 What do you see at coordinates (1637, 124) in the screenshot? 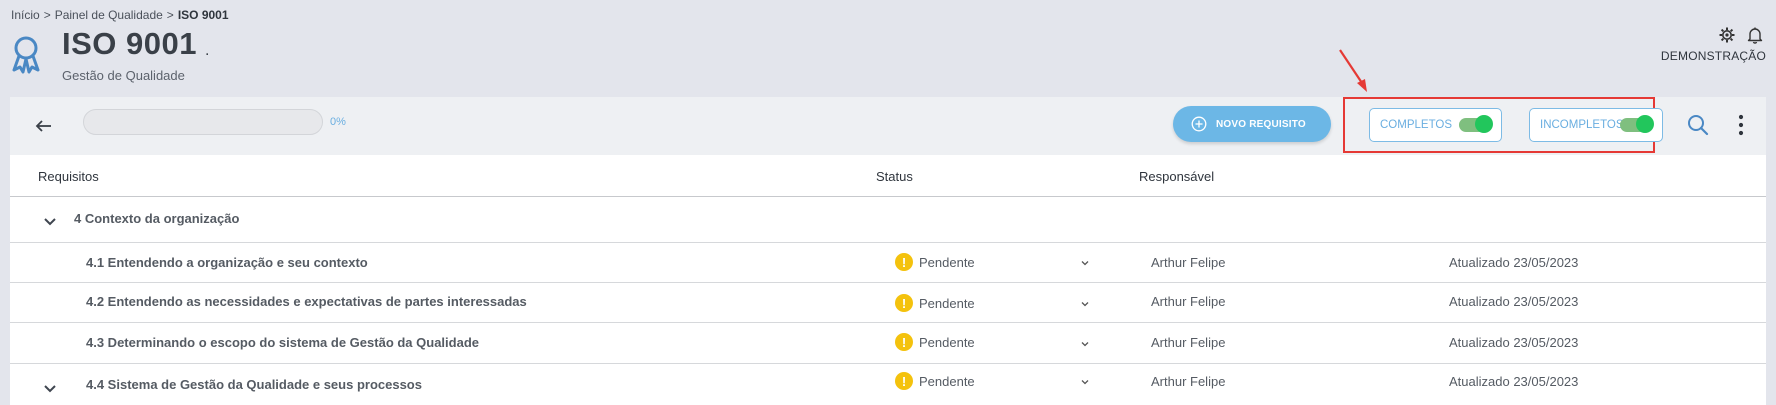
I see `toggle-incompletos-switch` at bounding box center [1637, 124].